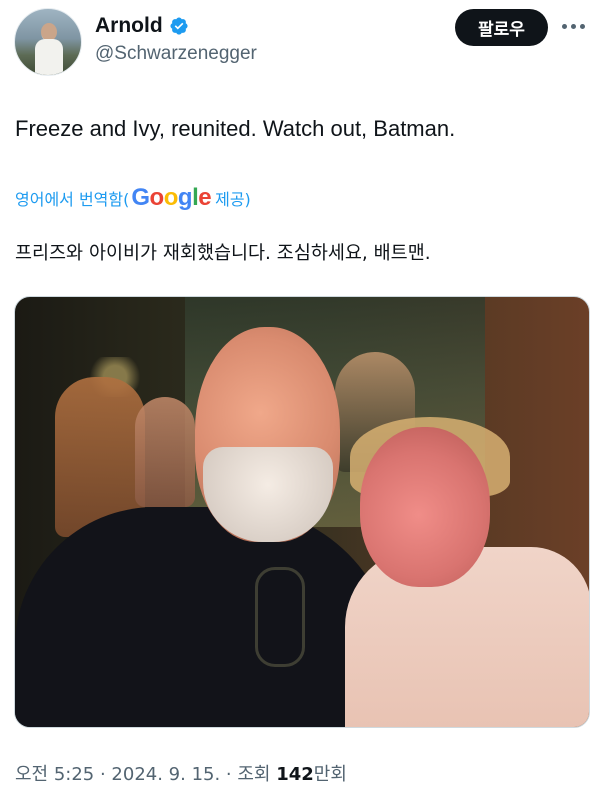  What do you see at coordinates (165, 452) in the screenshot?
I see `photo-background-person` at bounding box center [165, 452].